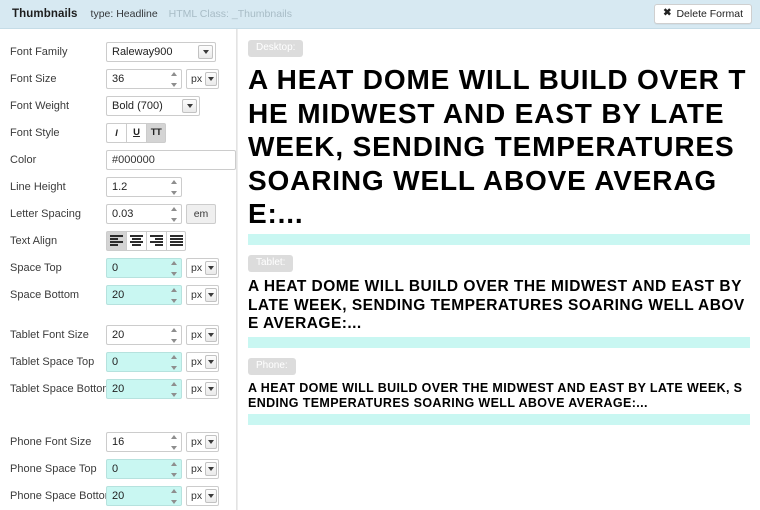  Describe the element at coordinates (156, 132) in the screenshot. I see `uppercase-button: TT` at that location.